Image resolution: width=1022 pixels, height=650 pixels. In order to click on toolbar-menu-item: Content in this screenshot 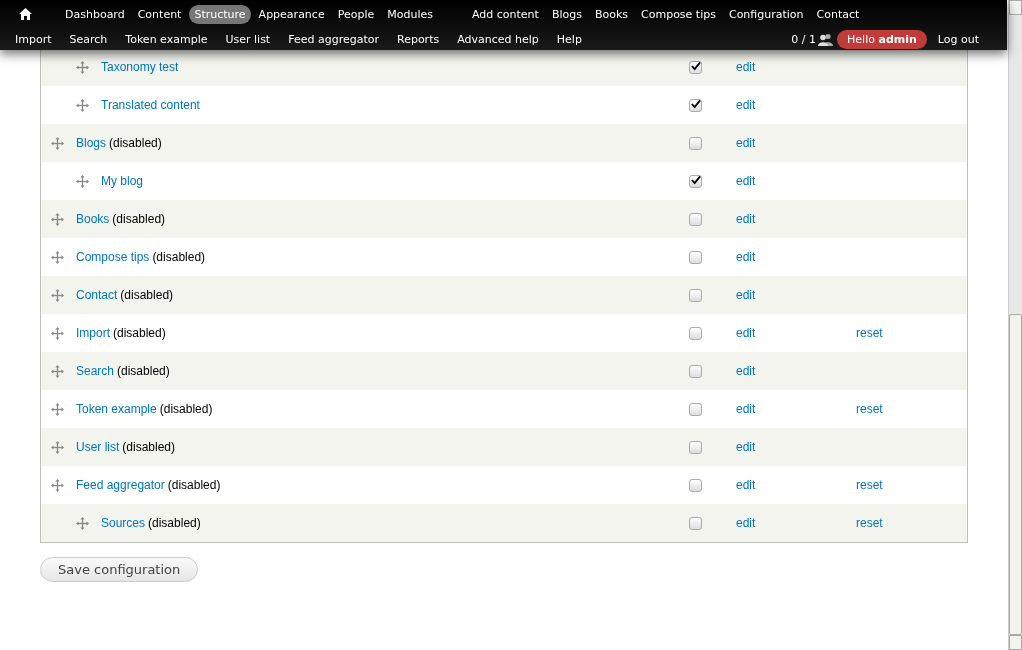, I will do `click(159, 14)`.